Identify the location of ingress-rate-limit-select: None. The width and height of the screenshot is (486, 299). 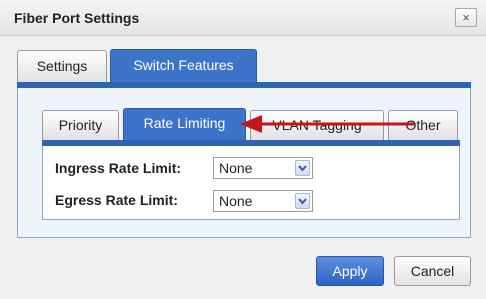
(263, 168).